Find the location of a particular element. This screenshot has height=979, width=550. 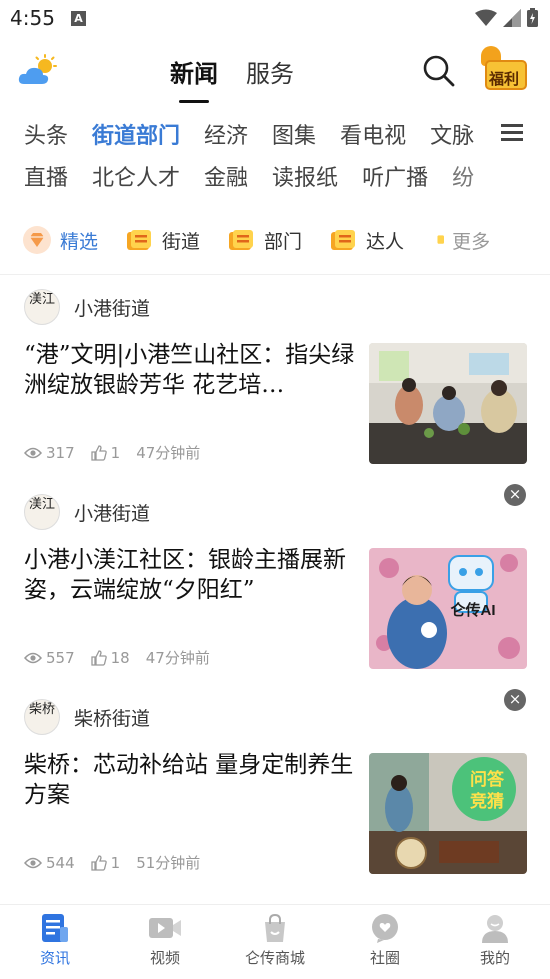

shop-bag-icon is located at coordinates (275, 927).